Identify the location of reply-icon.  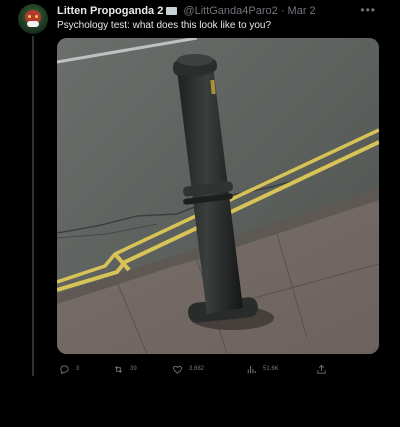
(64, 369).